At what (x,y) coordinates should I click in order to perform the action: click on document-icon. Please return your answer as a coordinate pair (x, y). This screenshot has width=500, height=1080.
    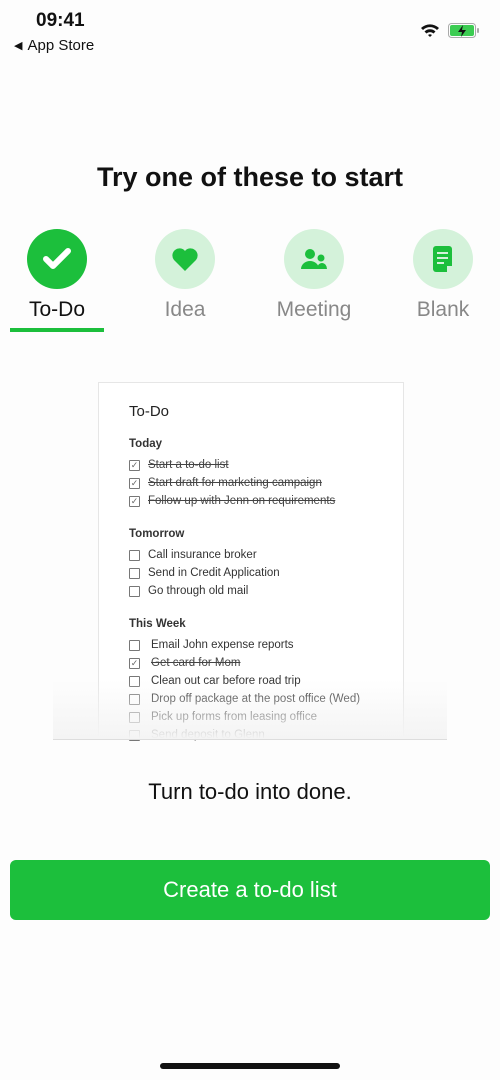
    Looking at the image, I should click on (442, 259).